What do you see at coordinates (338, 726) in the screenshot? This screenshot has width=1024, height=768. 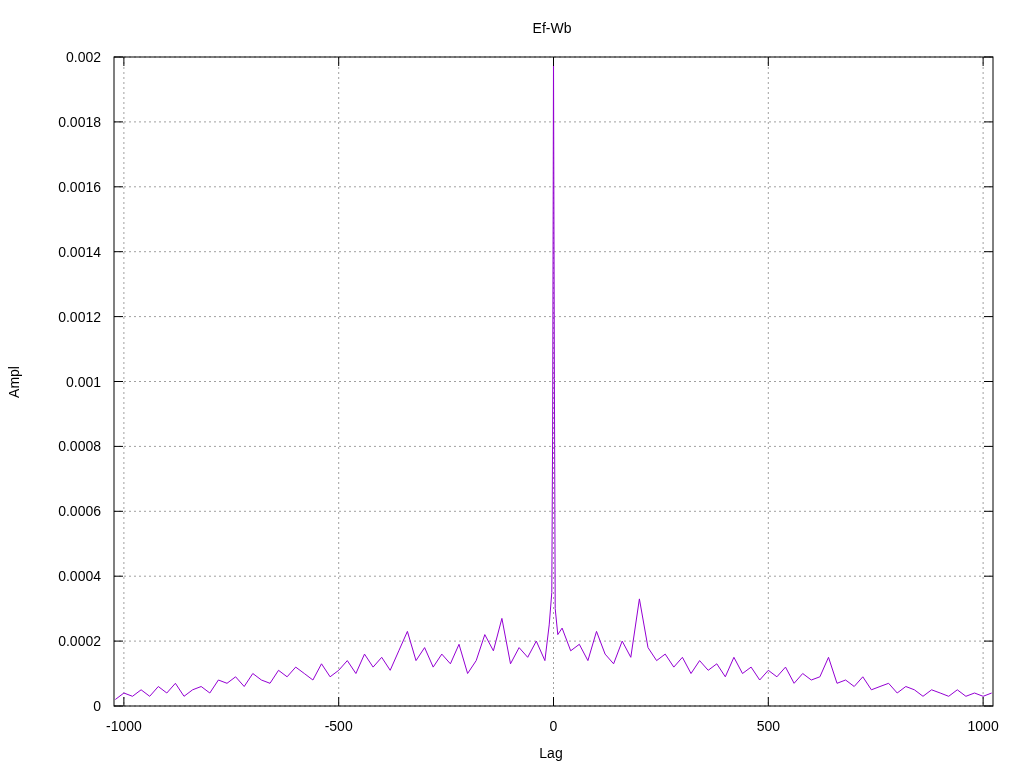 I see `tick-label: -500` at bounding box center [338, 726].